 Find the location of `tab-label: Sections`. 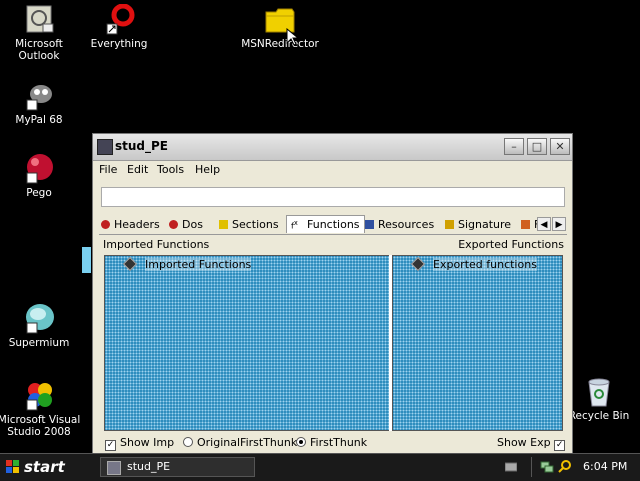

tab-label: Sections is located at coordinates (255, 224).